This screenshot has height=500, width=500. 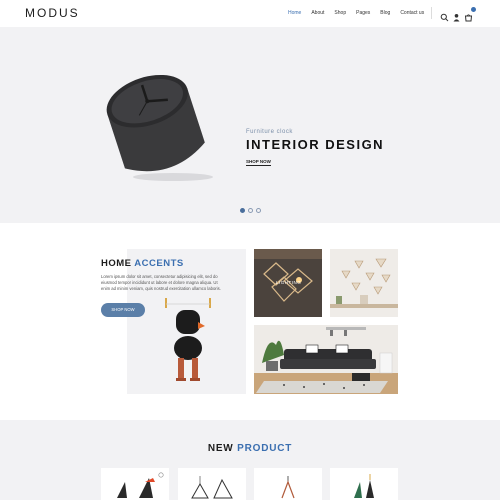 I want to click on nav-blog: Blog, so click(x=385, y=13).